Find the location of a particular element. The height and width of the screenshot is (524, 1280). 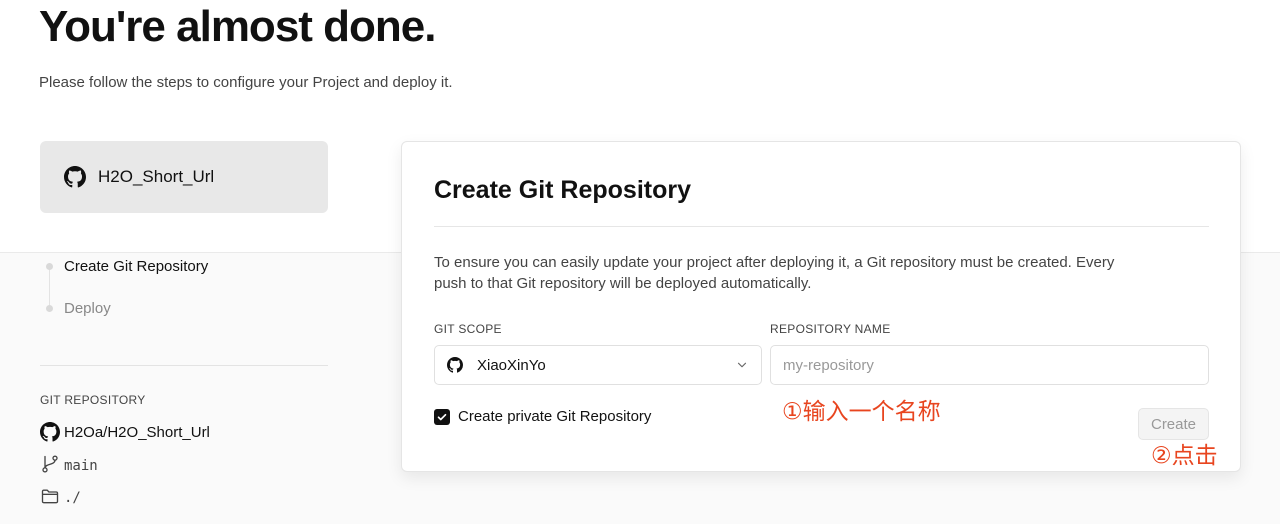

git-repo-link: H2Oa/H2O_Short_Url is located at coordinates (125, 432).